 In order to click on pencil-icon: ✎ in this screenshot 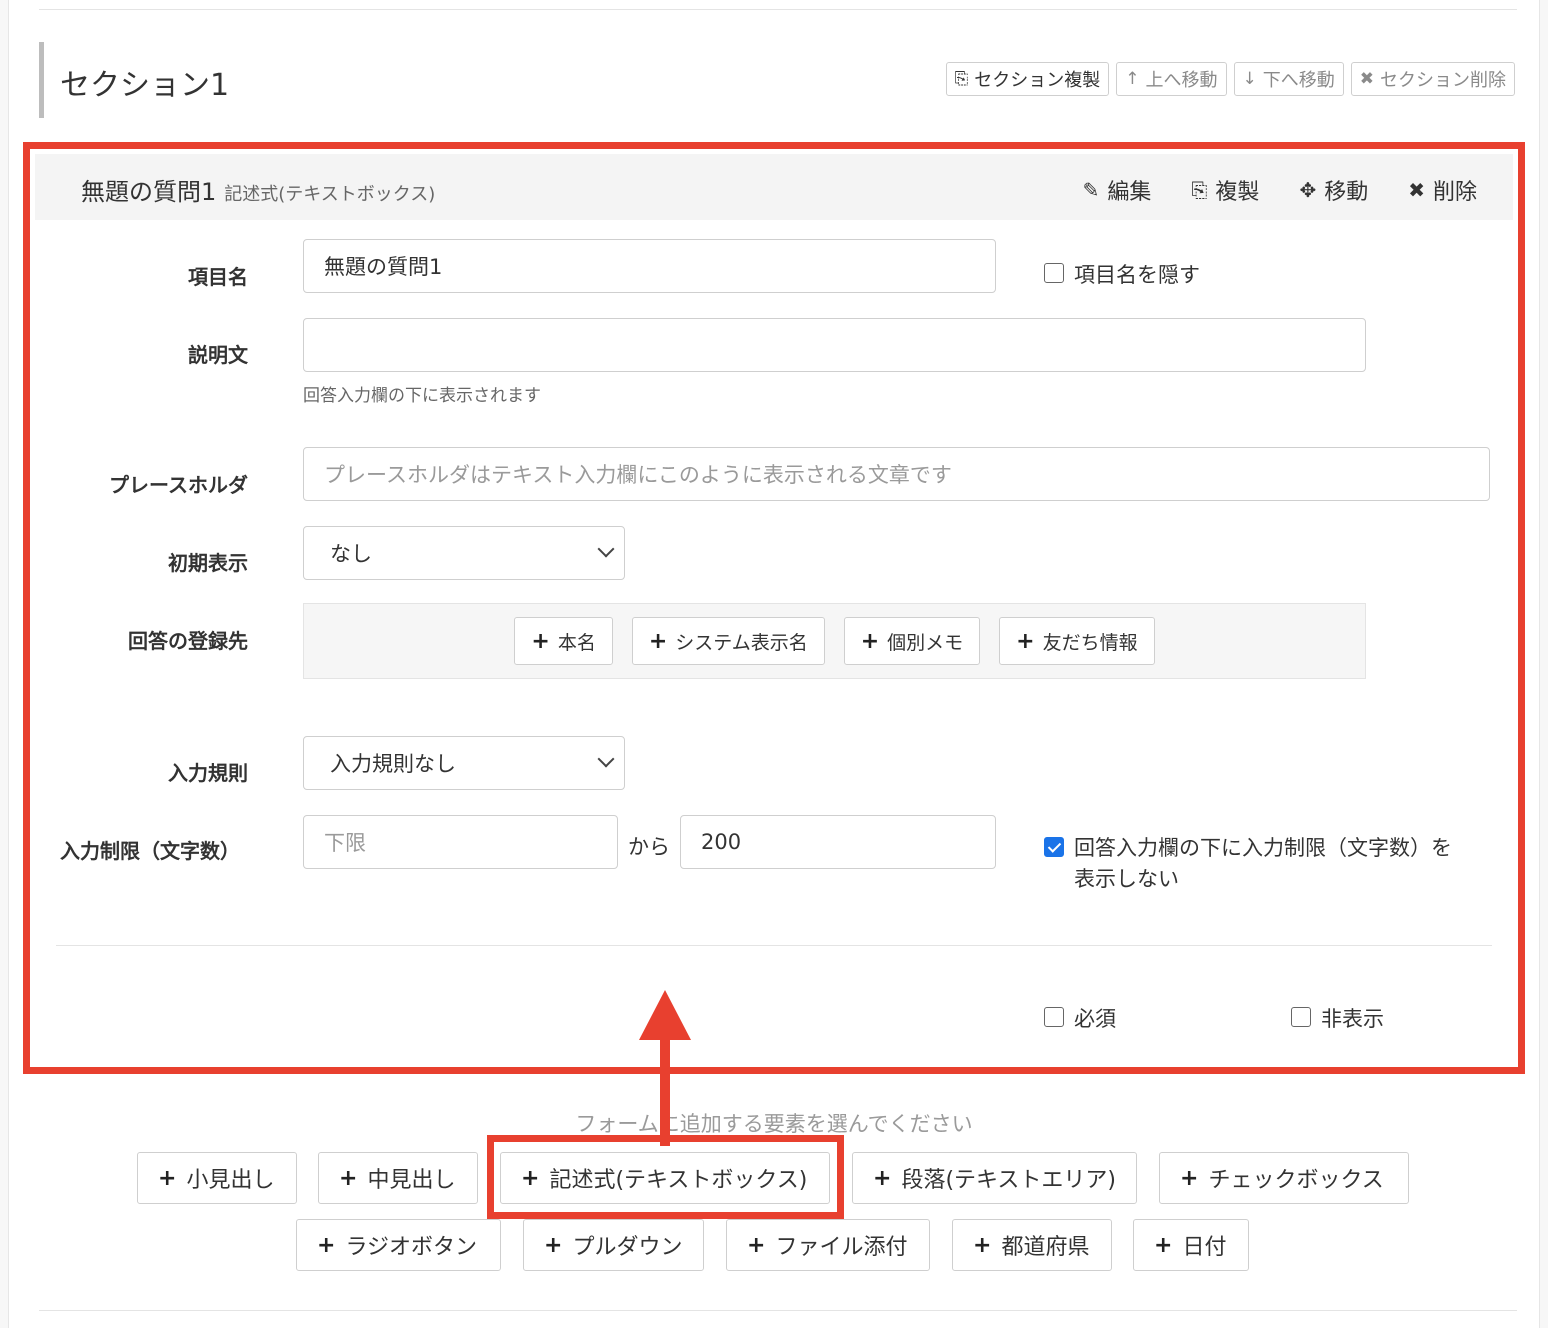, I will do `click(1091, 190)`.